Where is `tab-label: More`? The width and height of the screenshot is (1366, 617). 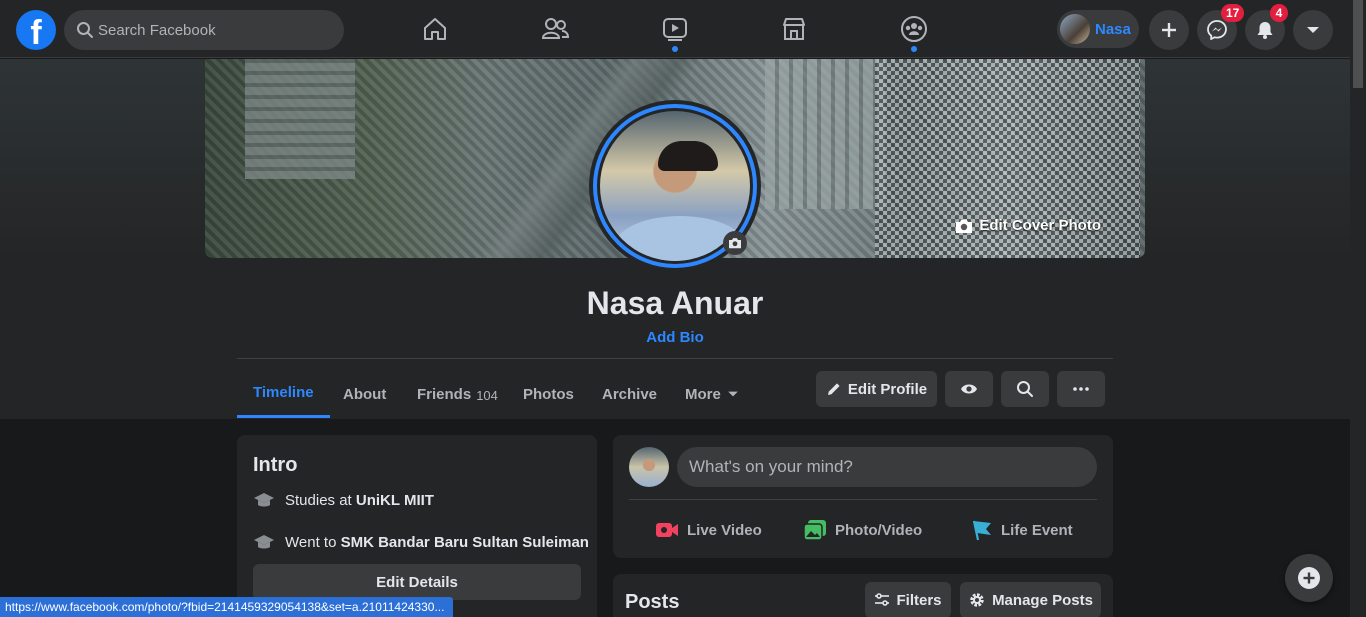
tab-label: More is located at coordinates (703, 394).